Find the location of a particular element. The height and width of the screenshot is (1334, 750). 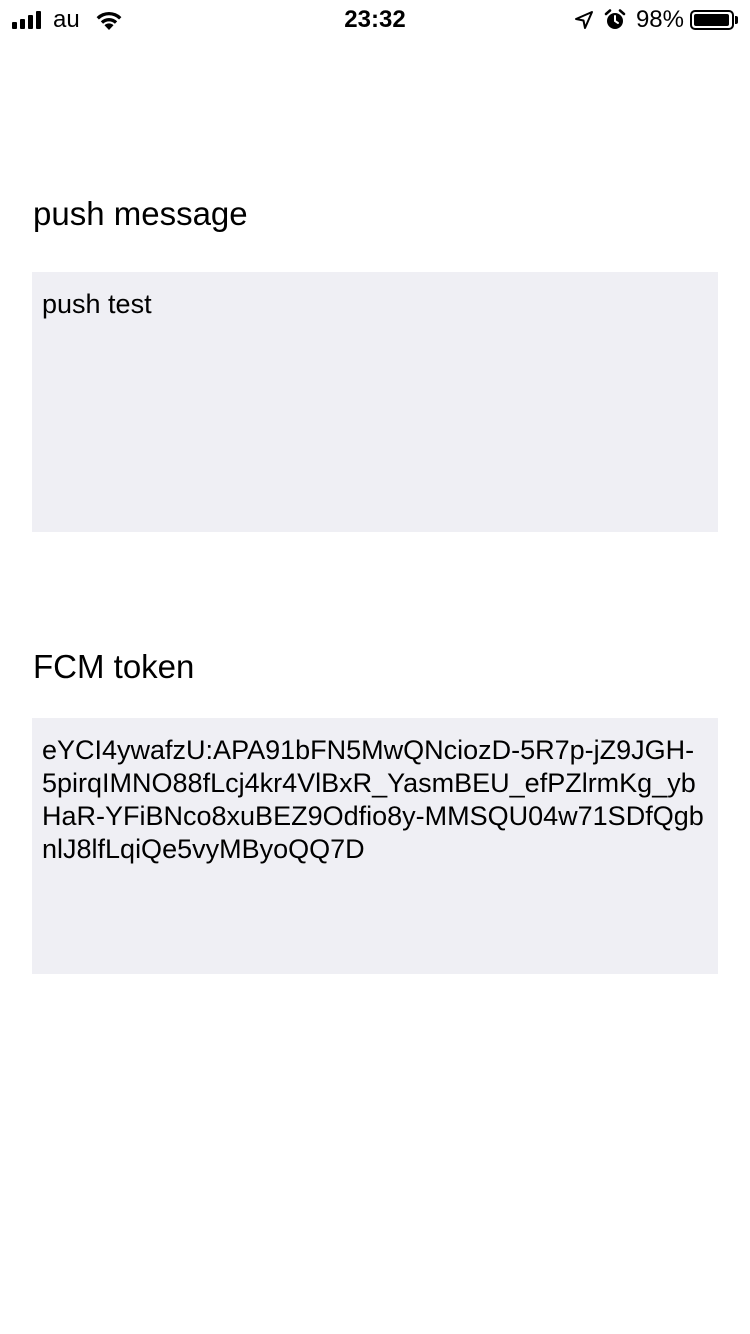

status-right: 98% is located at coordinates (656, 20).